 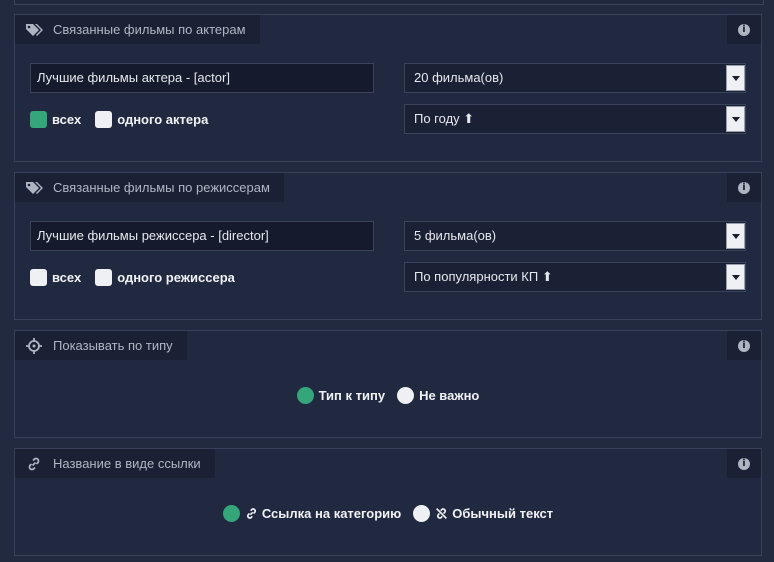 I want to click on actor-sort-select: По году ⬆, so click(x=575, y=119).